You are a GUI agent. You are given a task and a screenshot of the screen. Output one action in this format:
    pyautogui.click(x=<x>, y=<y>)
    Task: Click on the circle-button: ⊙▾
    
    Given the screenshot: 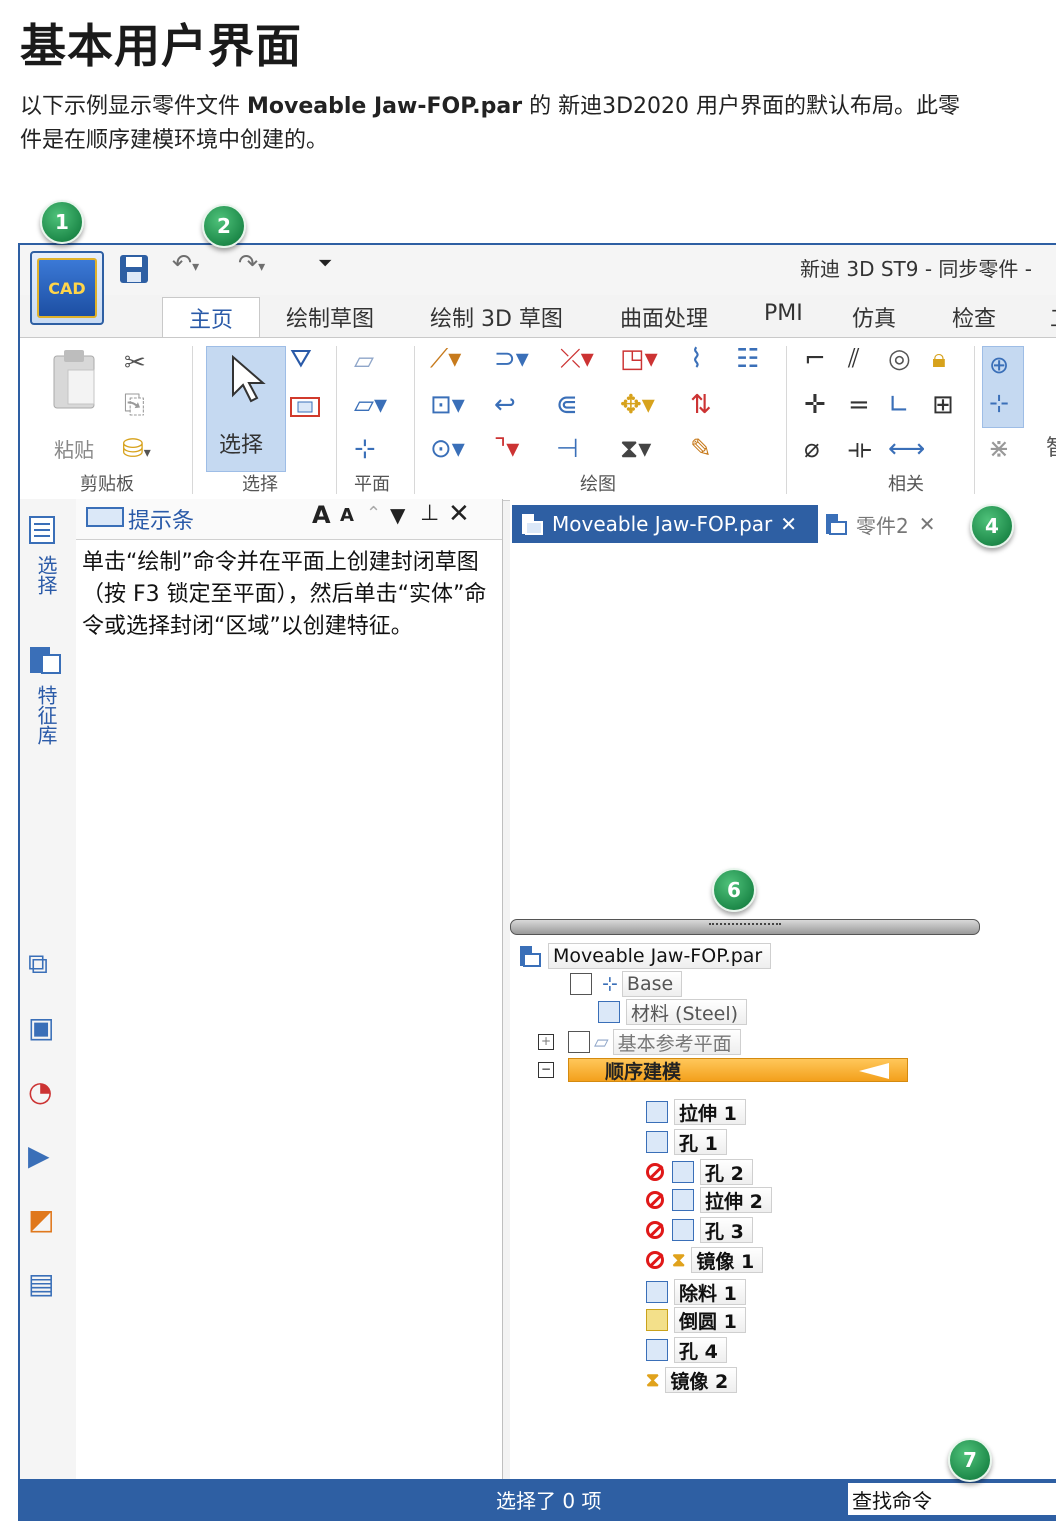 What is the action you would take?
    pyautogui.click(x=447, y=449)
    